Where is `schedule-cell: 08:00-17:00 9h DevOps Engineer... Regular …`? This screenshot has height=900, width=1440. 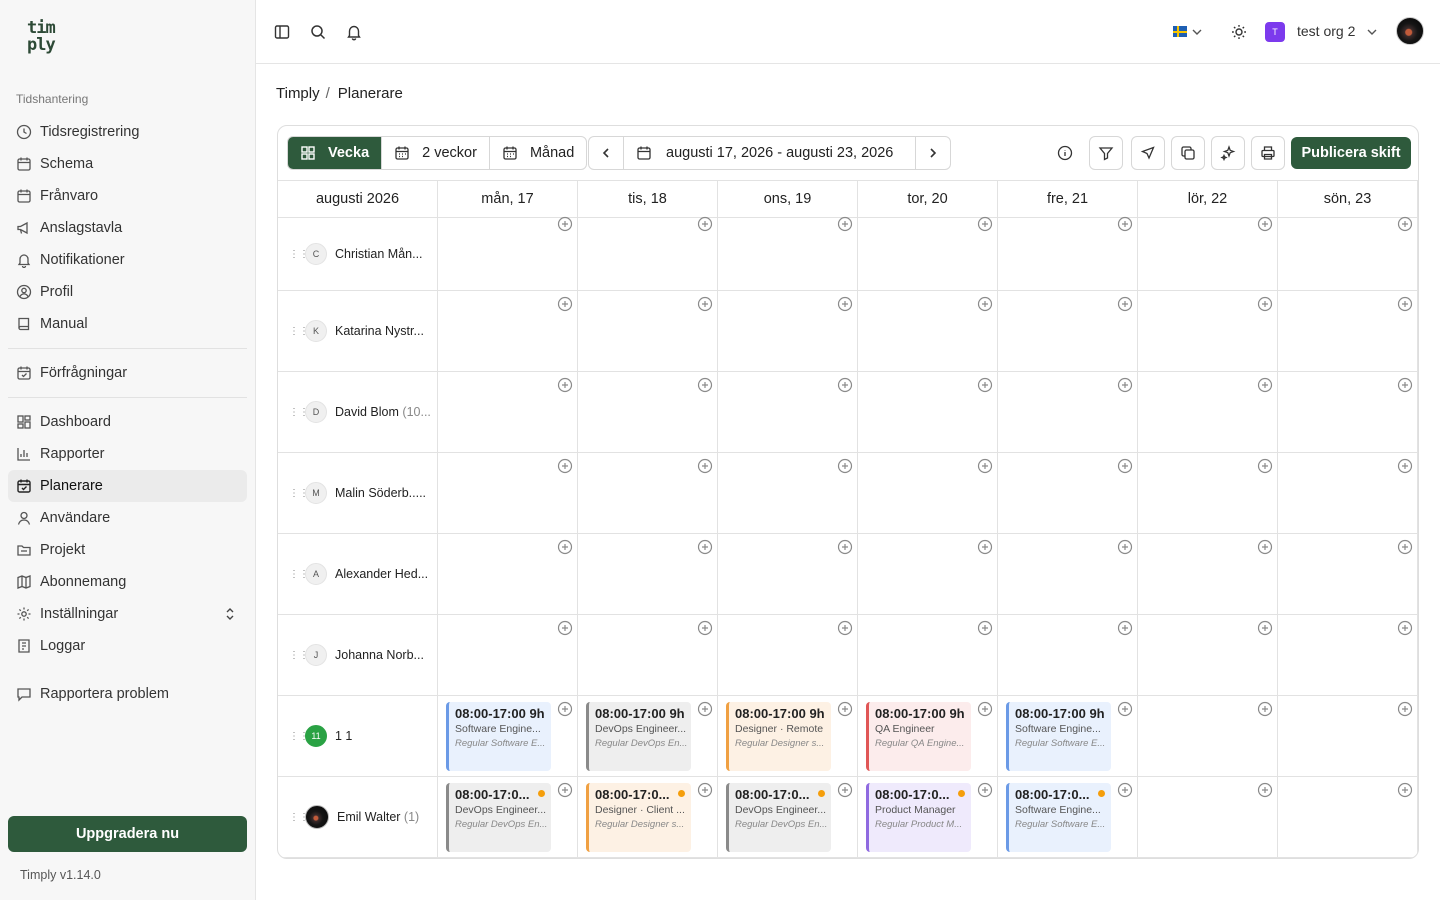
schedule-cell: 08:00-17:00 9h DevOps Engineer... Regular … is located at coordinates (648, 736).